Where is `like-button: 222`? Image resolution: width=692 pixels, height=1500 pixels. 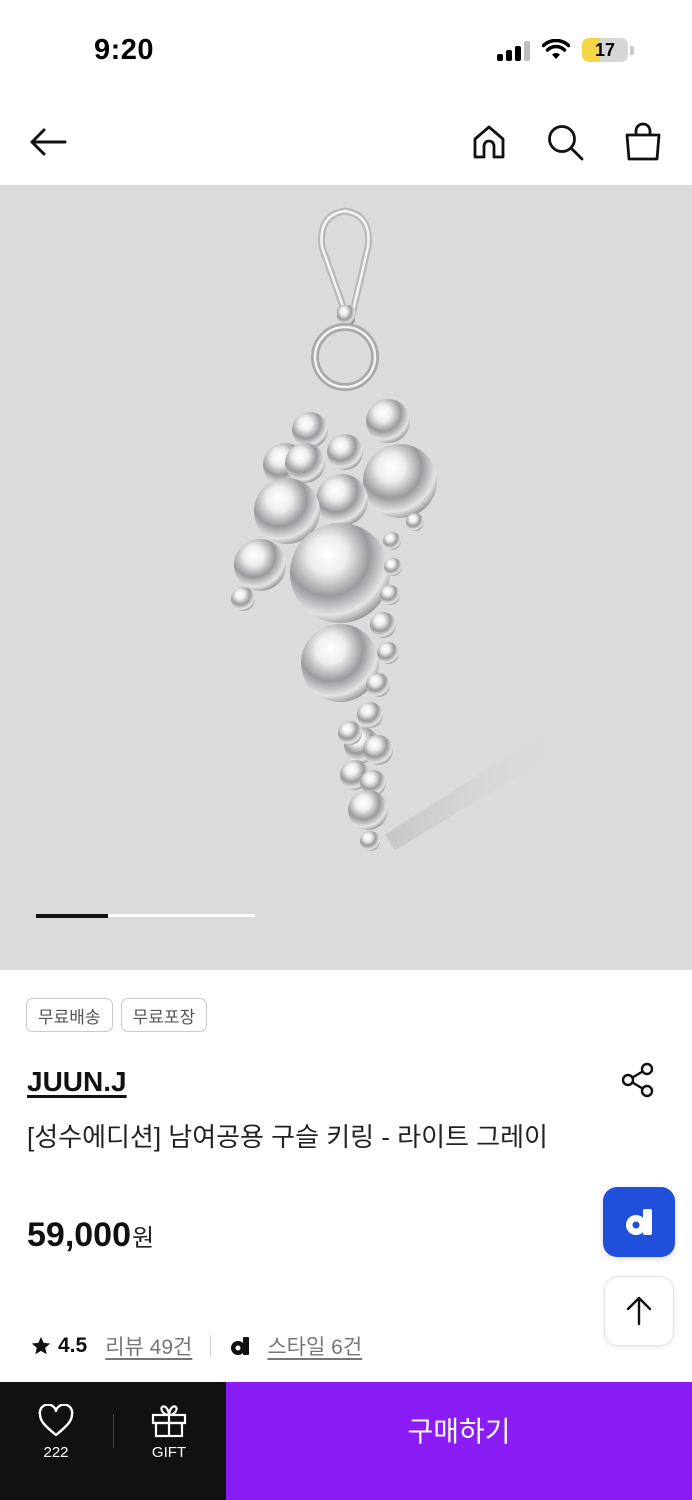 like-button: 222 is located at coordinates (56, 1439).